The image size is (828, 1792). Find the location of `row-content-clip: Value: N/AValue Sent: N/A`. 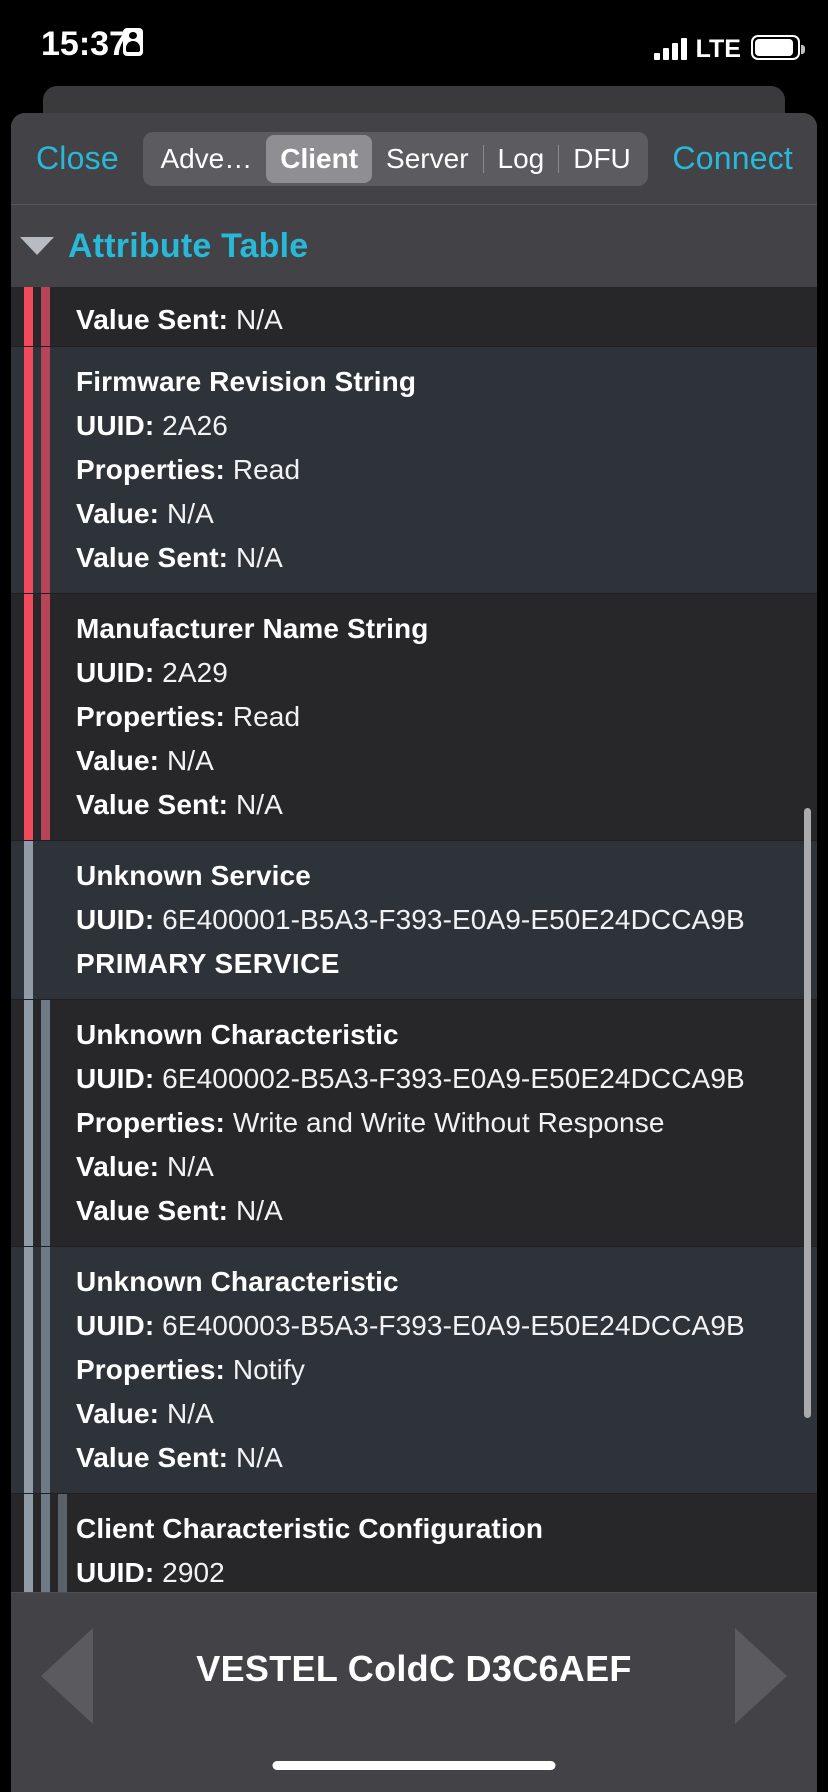

row-content-clip: Value: N/AValue Sent: N/A is located at coordinates (414, 317).